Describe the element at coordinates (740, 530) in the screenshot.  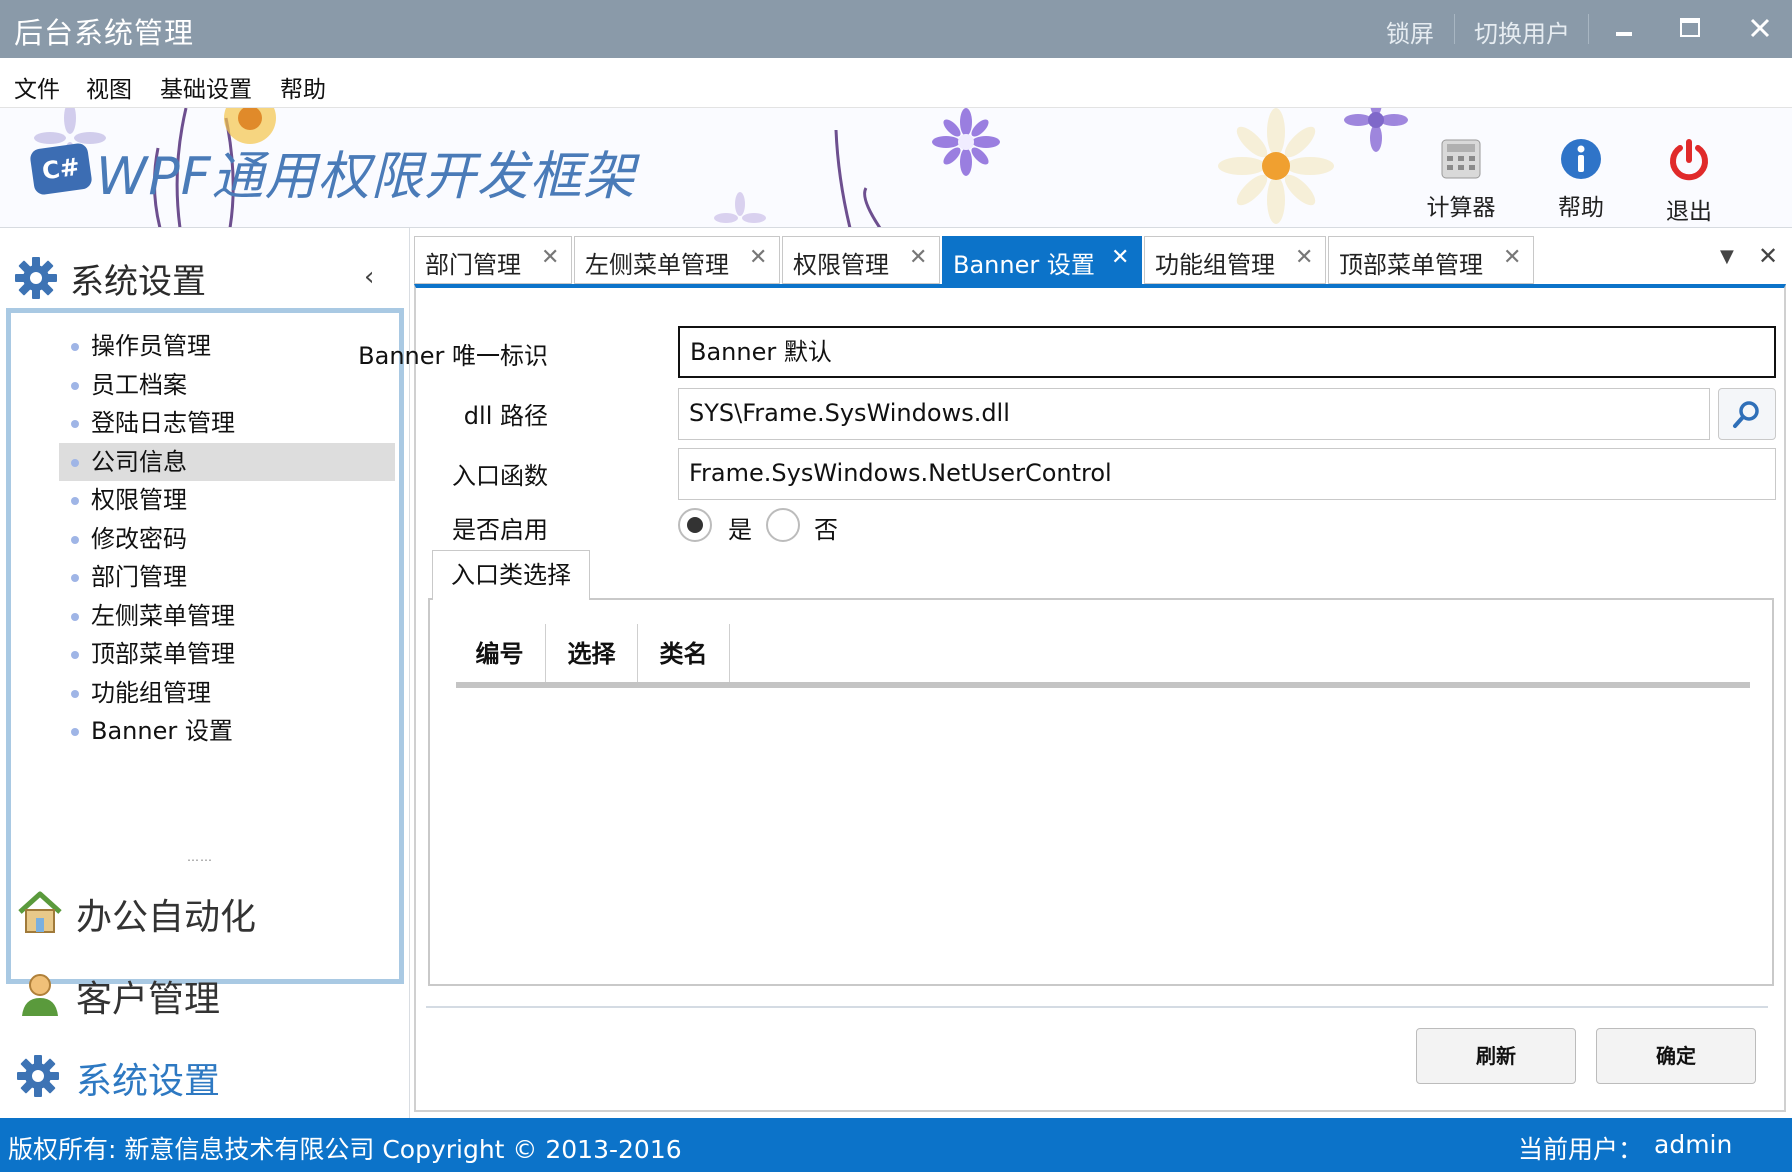
I see `enabled-yes-label: 是` at that location.